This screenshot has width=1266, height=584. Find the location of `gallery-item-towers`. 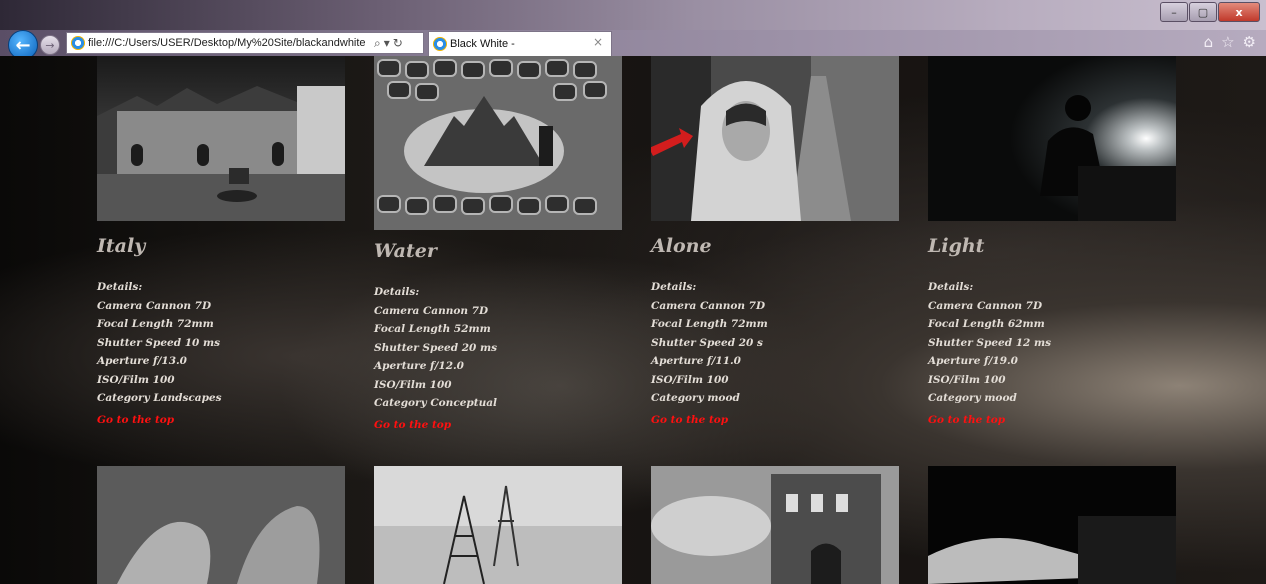

gallery-item-towers is located at coordinates (498, 525).